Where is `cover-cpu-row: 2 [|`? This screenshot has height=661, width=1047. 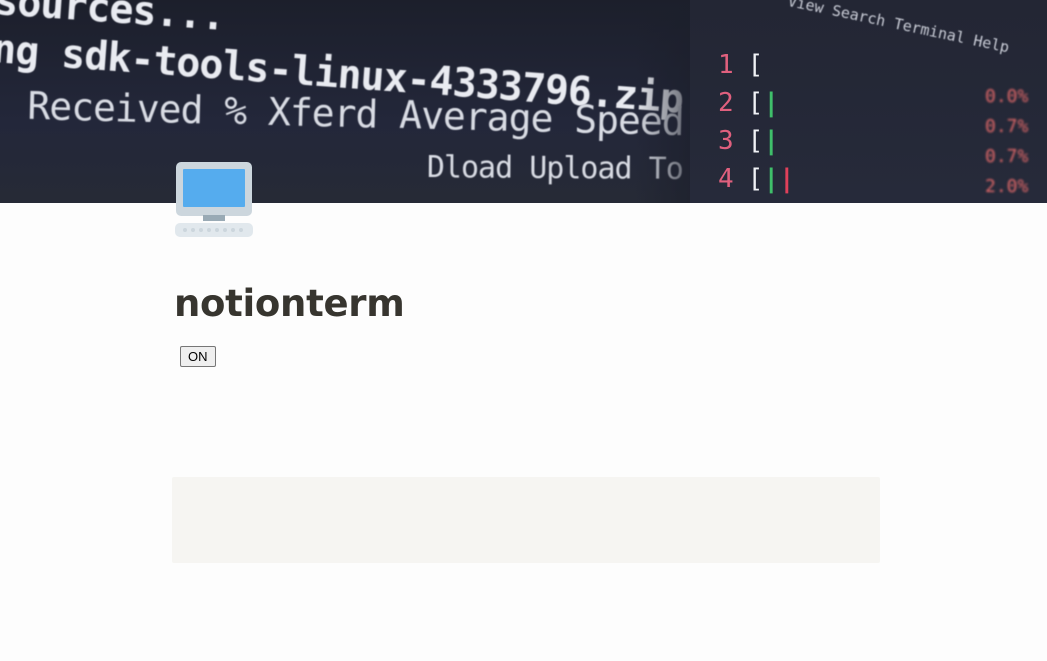
cover-cpu-row: 2 [| is located at coordinates (748, 103).